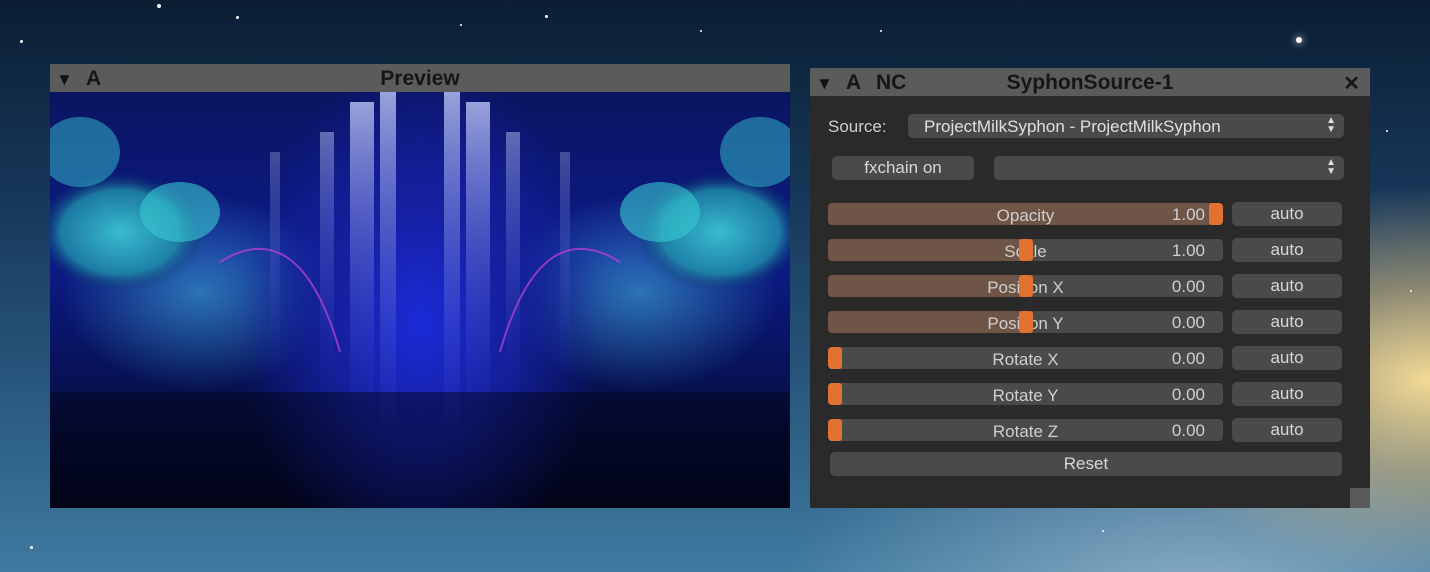 This screenshot has height=572, width=1430. What do you see at coordinates (857, 126) in the screenshot?
I see `source-label: Source:` at bounding box center [857, 126].